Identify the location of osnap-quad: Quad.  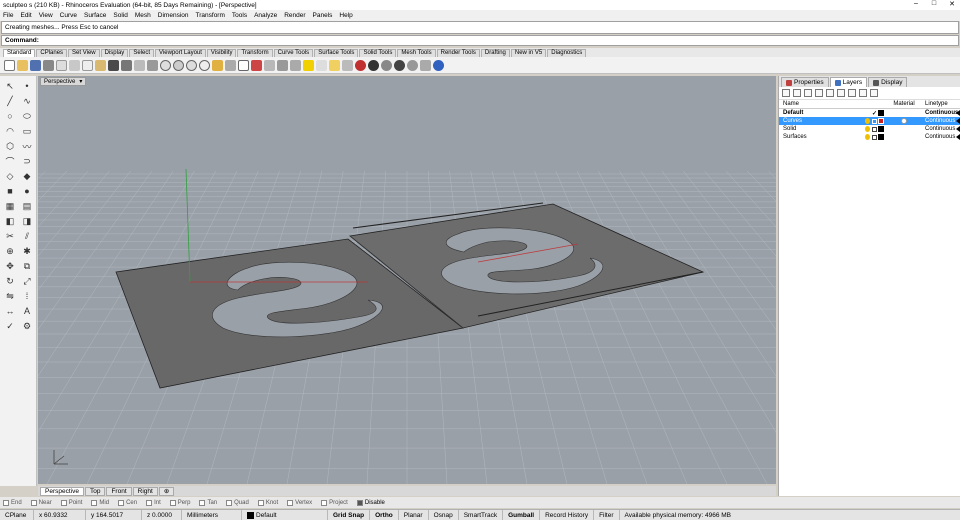
(237, 502).